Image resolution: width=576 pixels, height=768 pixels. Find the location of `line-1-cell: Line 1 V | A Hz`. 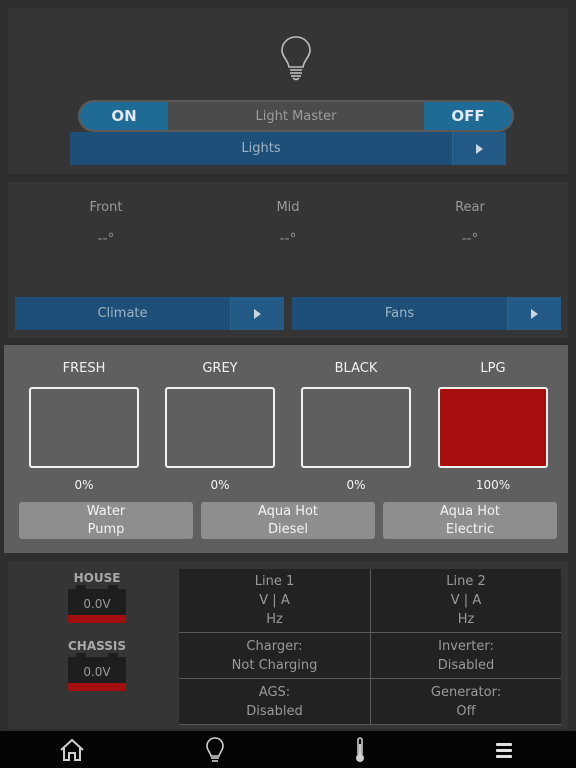

line-1-cell: Line 1 V | A Hz is located at coordinates (274, 600).